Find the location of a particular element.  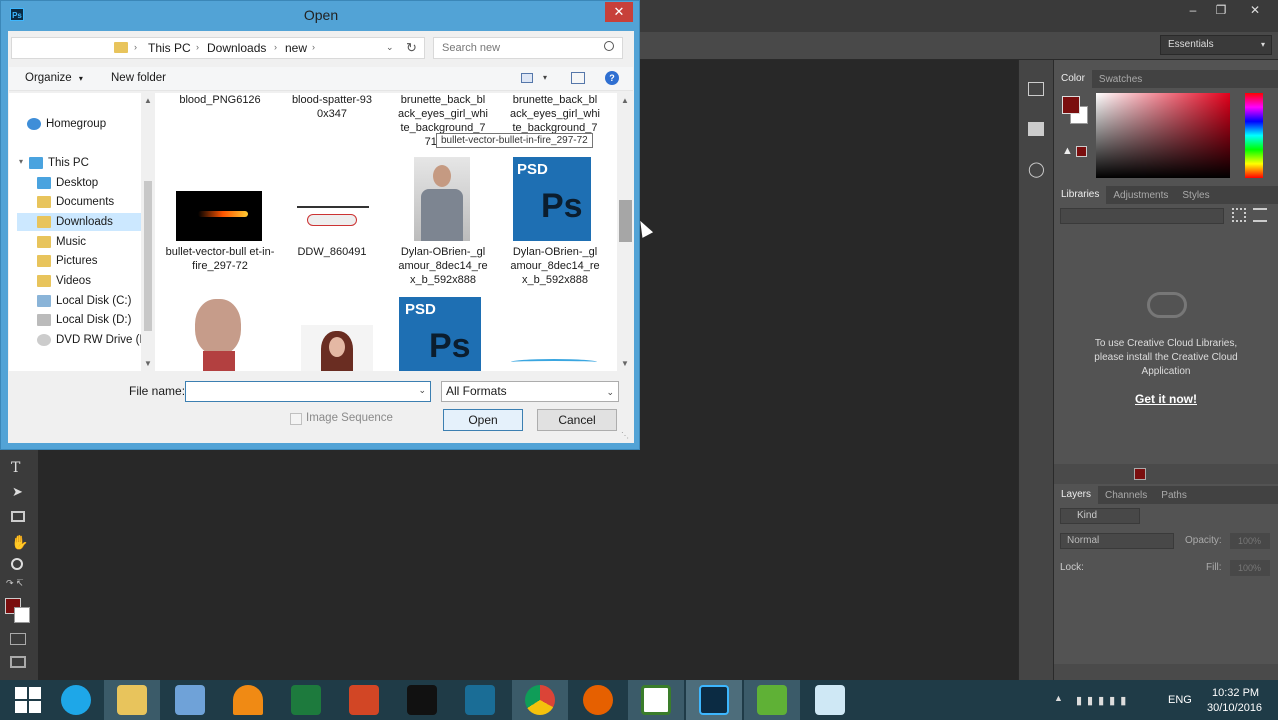

address-dropdown-chevron-icon: ⌄ is located at coordinates (390, 47).